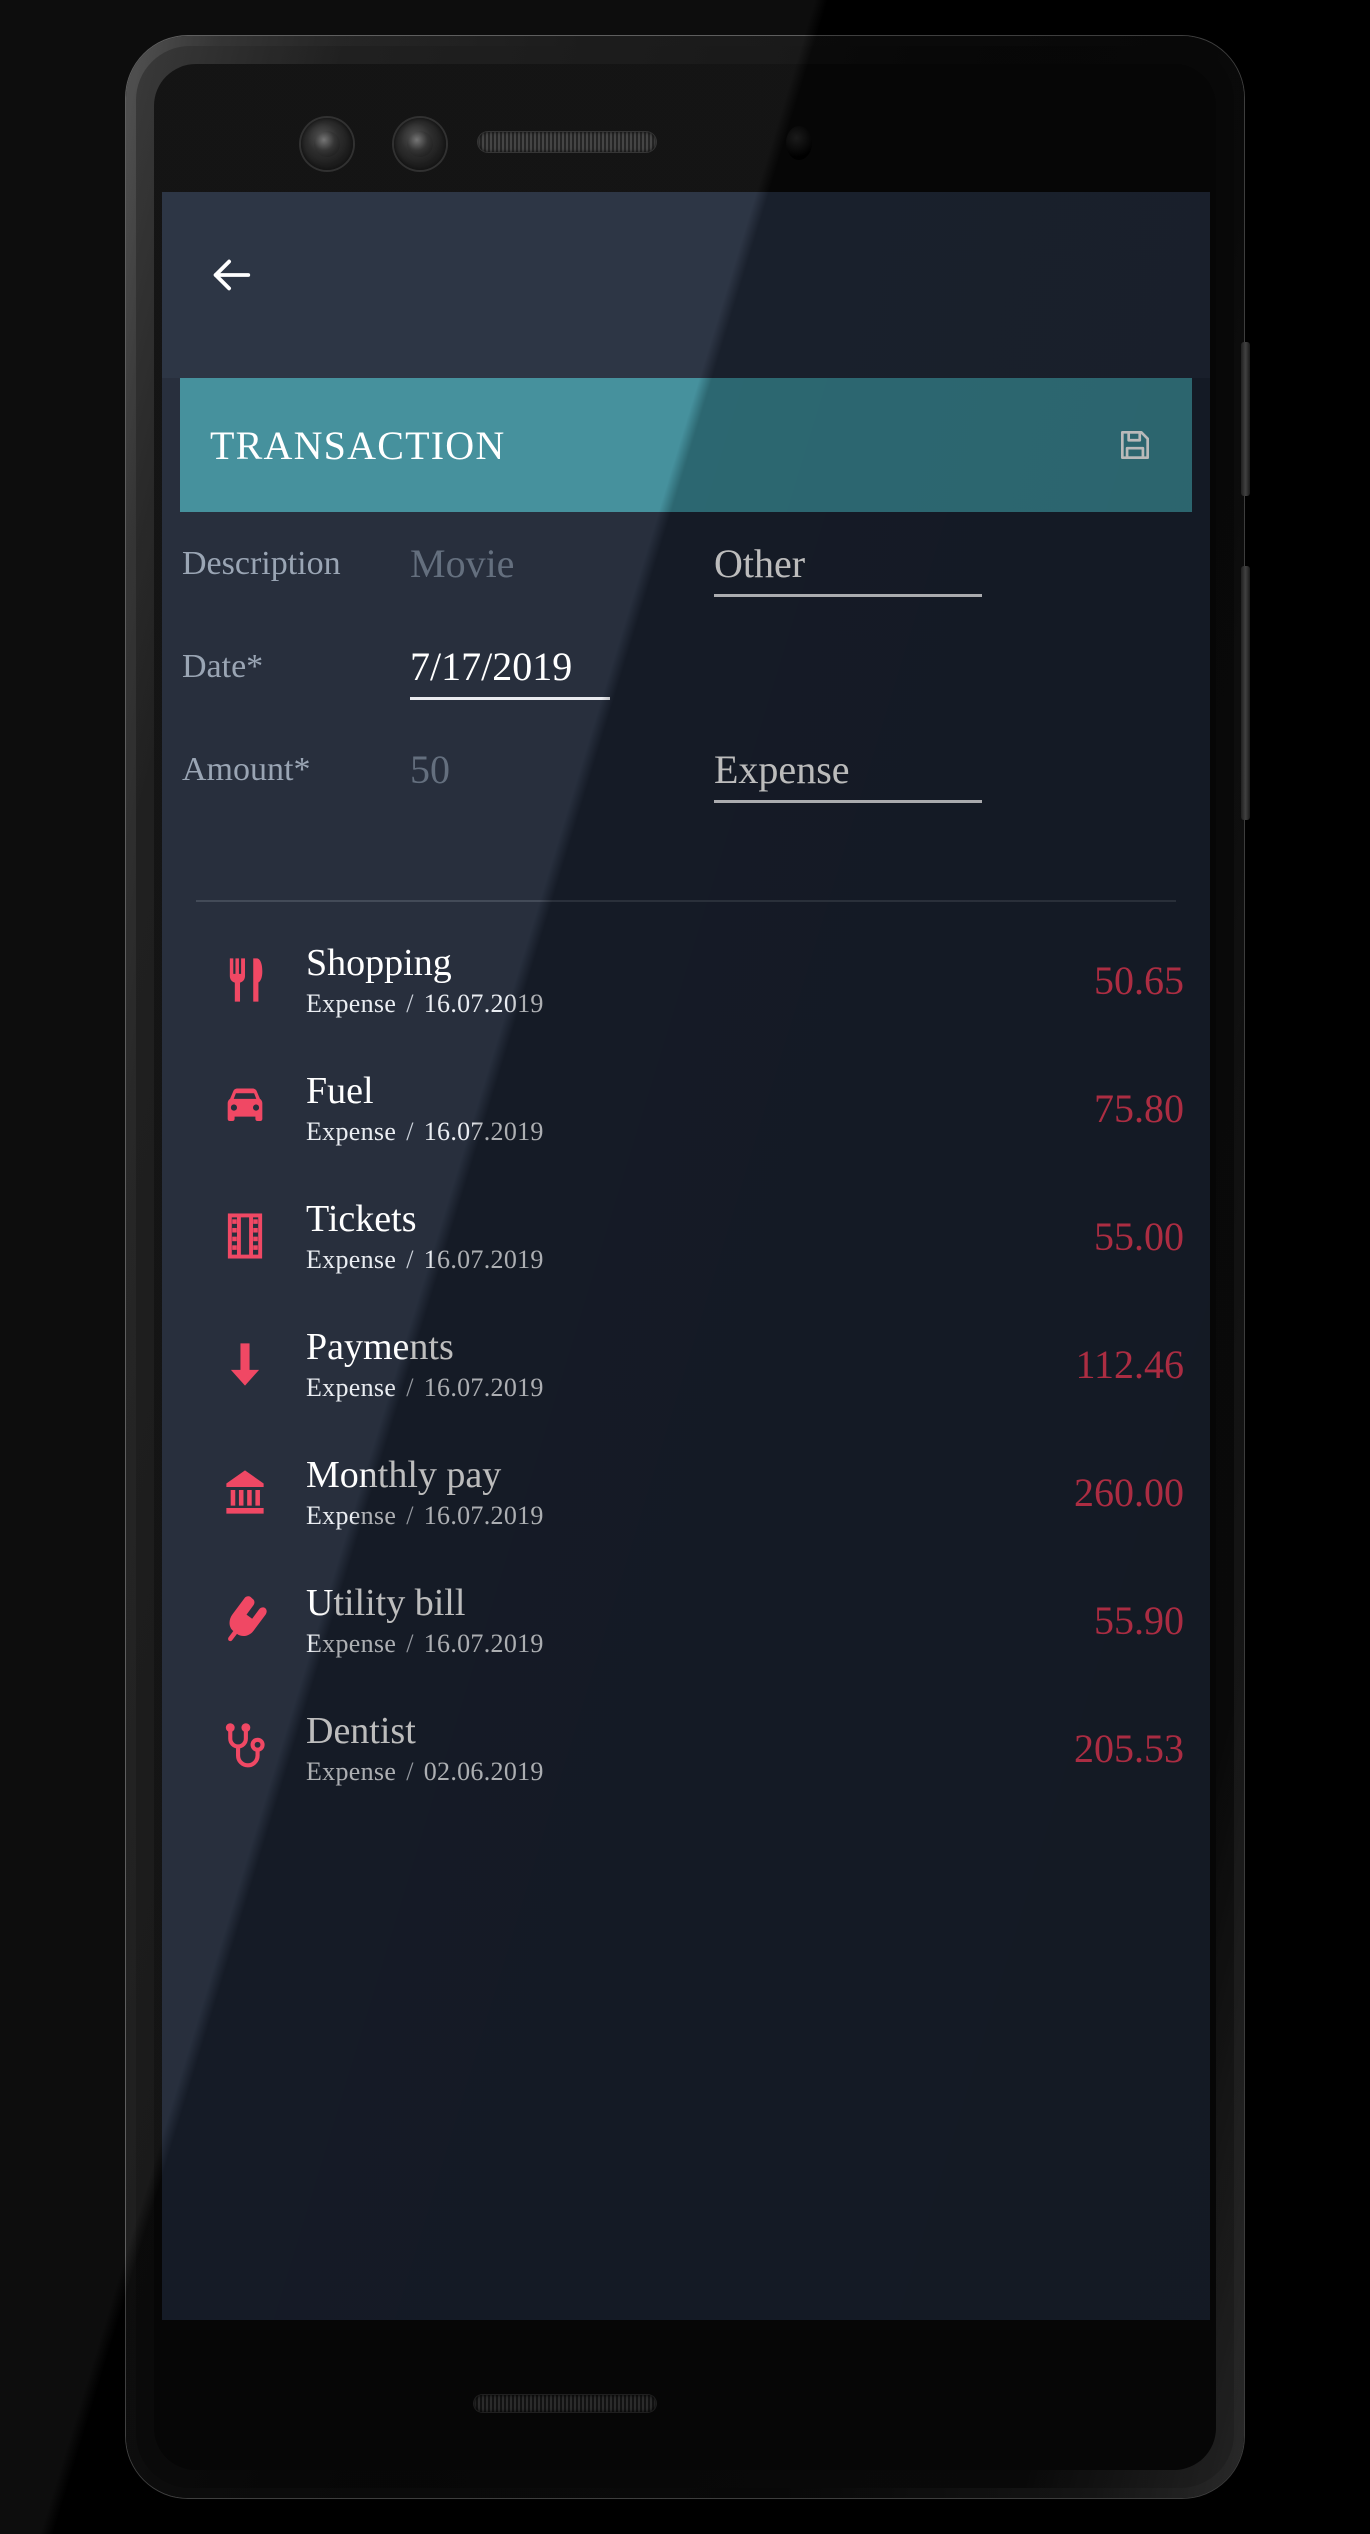 The image size is (1370, 2534). What do you see at coordinates (510, 698) in the screenshot?
I see `date-underline` at bounding box center [510, 698].